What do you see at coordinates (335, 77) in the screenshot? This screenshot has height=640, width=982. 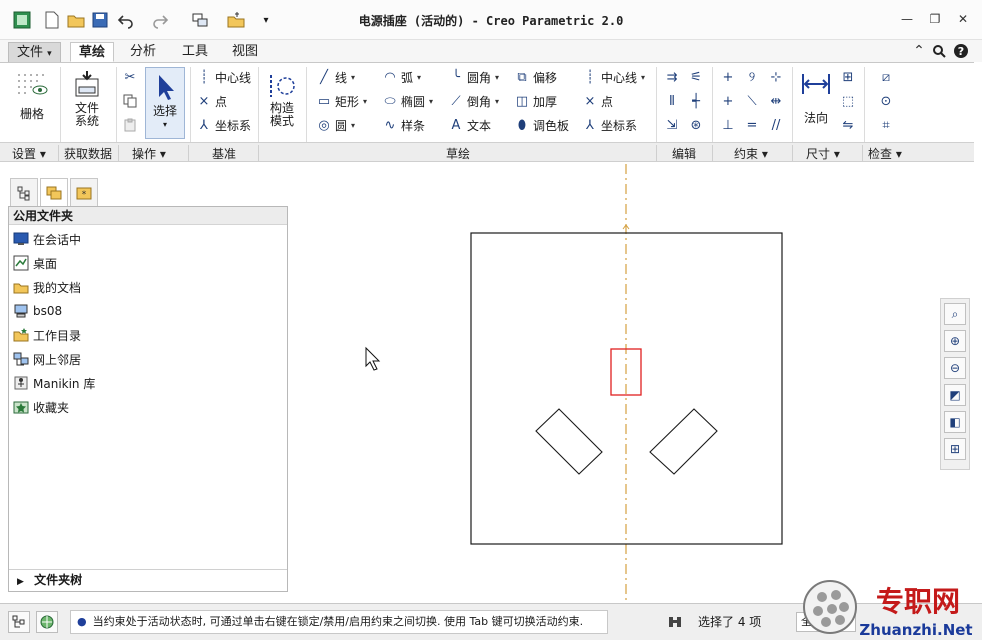 I see `line-button: ╱ 线 ▾` at bounding box center [335, 77].